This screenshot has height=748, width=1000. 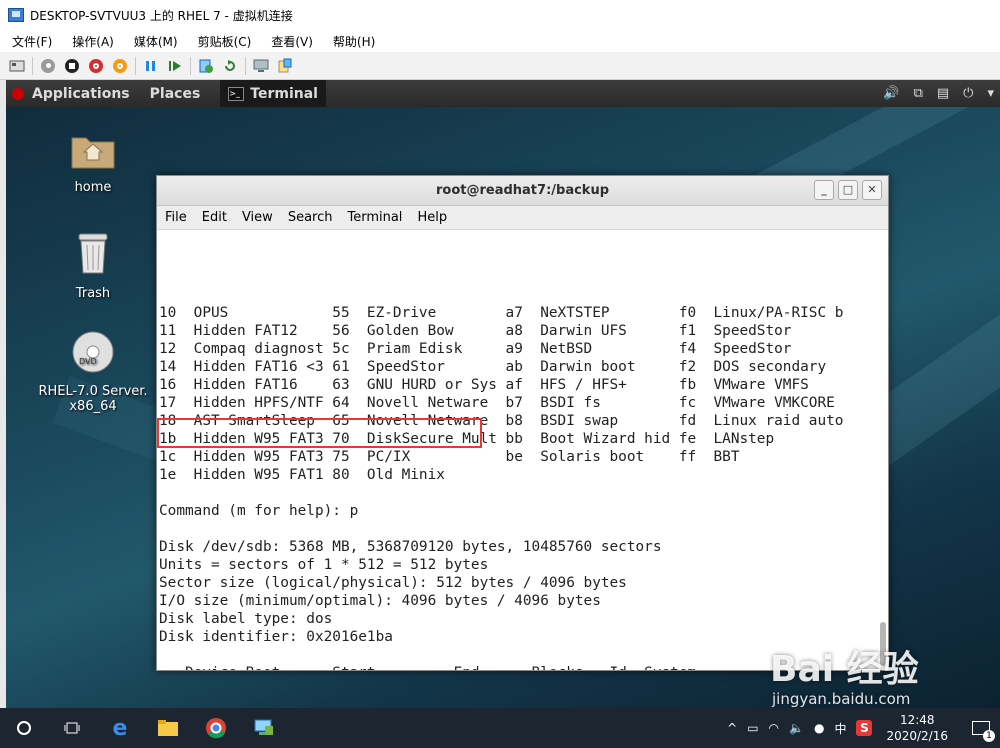 I want to click on trash-label: Trash, so click(x=93, y=293).